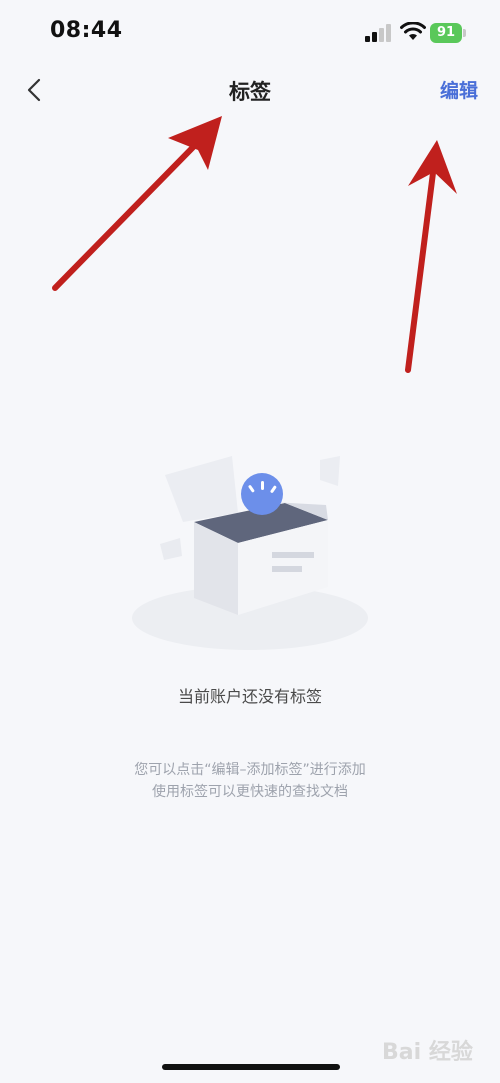 Image resolution: width=500 pixels, height=1083 pixels. What do you see at coordinates (250, 32) in the screenshot?
I see `status-bar: 08:44 91` at bounding box center [250, 32].